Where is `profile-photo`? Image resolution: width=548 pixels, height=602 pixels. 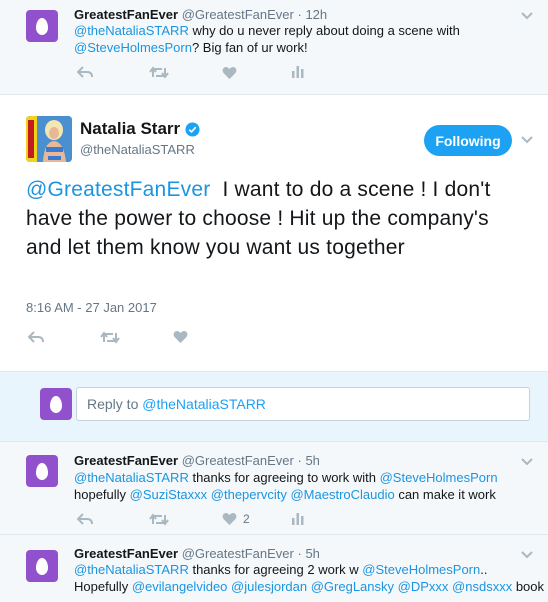 profile-photo is located at coordinates (49, 139).